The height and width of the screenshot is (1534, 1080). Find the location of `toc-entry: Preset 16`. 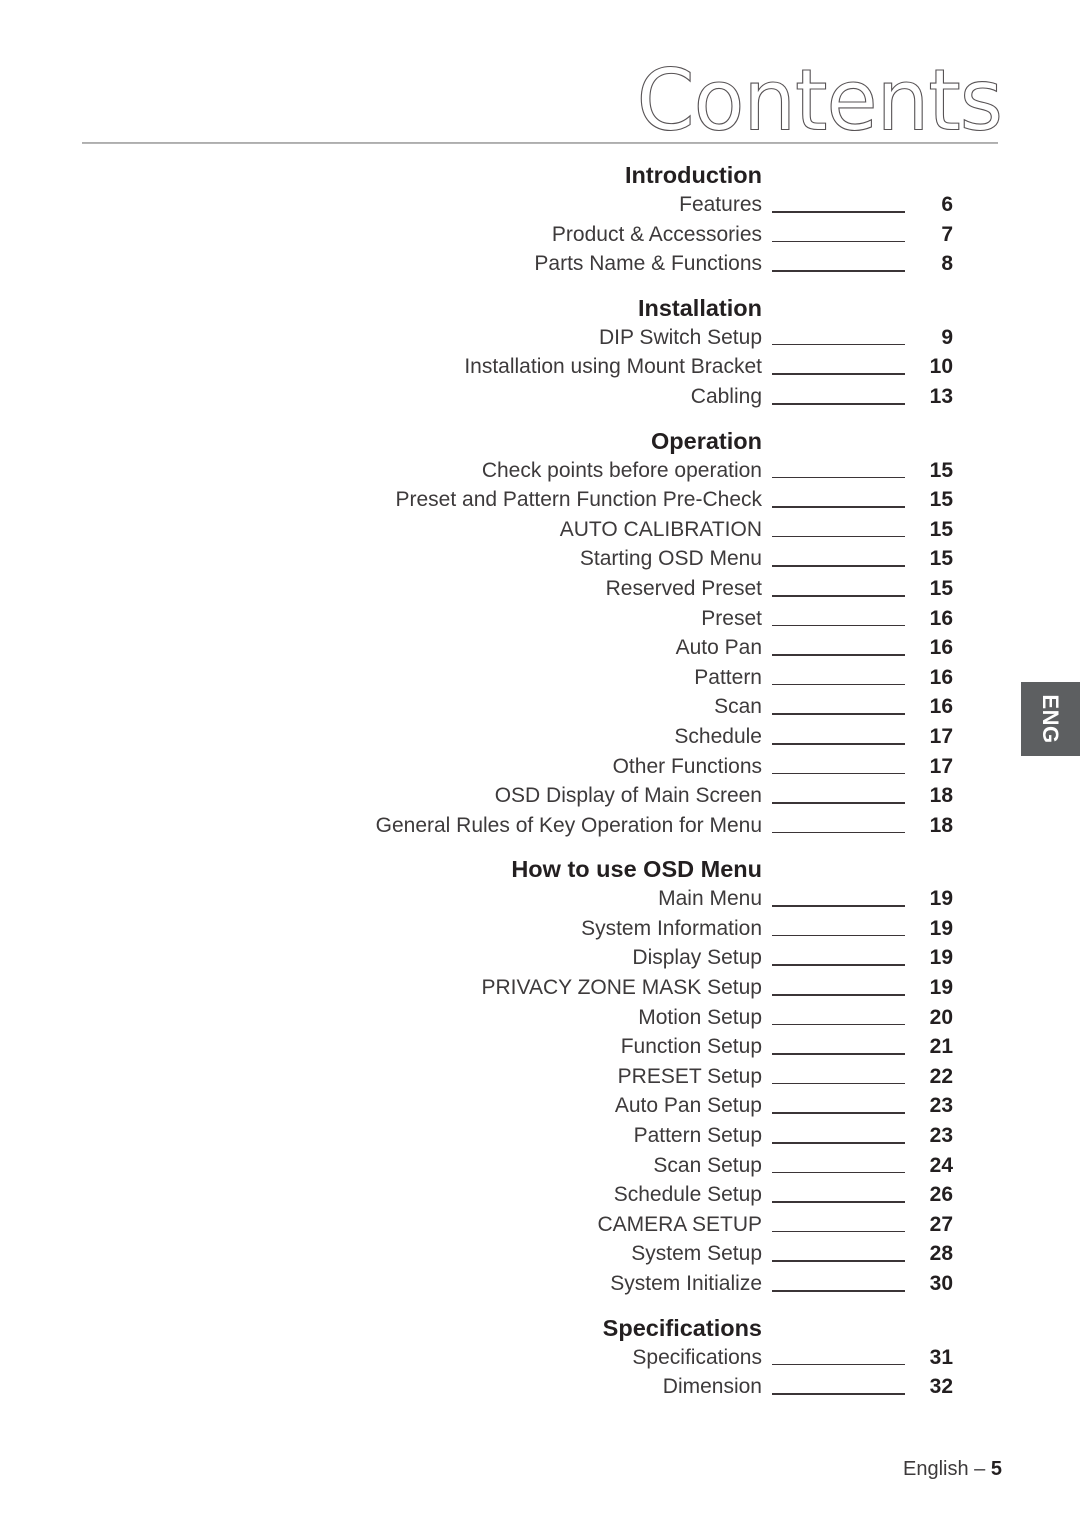

toc-entry: Preset 16 is located at coordinates (540, 619).